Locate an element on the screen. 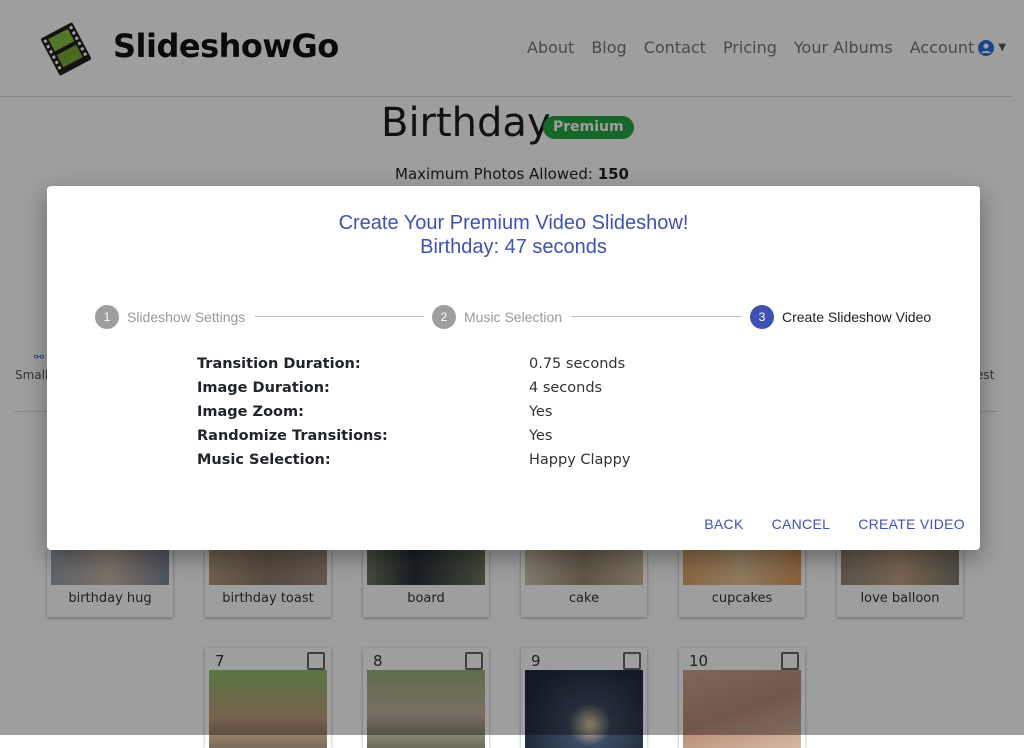 Image resolution: width=1024 pixels, height=748 pixels. dialog-title-line1: Create Your Premium Video Slideshow! is located at coordinates (513, 223).